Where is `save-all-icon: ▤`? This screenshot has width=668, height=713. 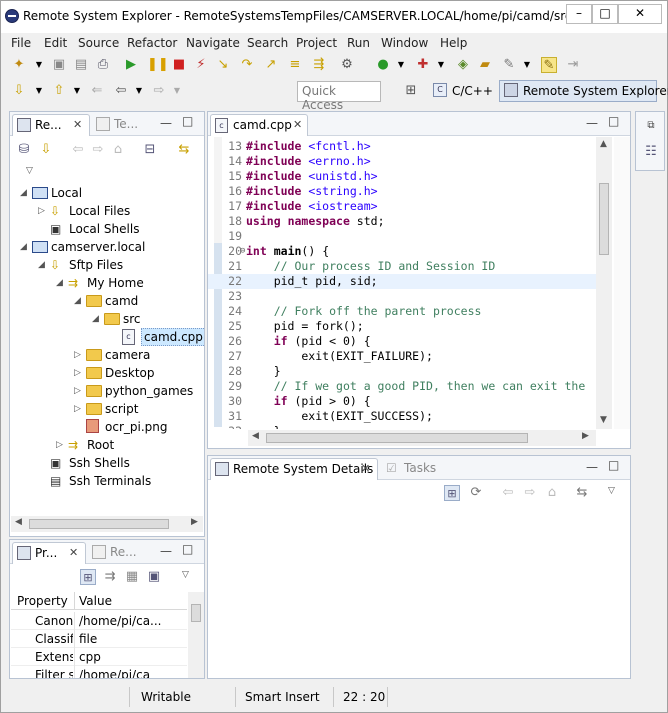
save-all-icon: ▤ is located at coordinates (81, 65).